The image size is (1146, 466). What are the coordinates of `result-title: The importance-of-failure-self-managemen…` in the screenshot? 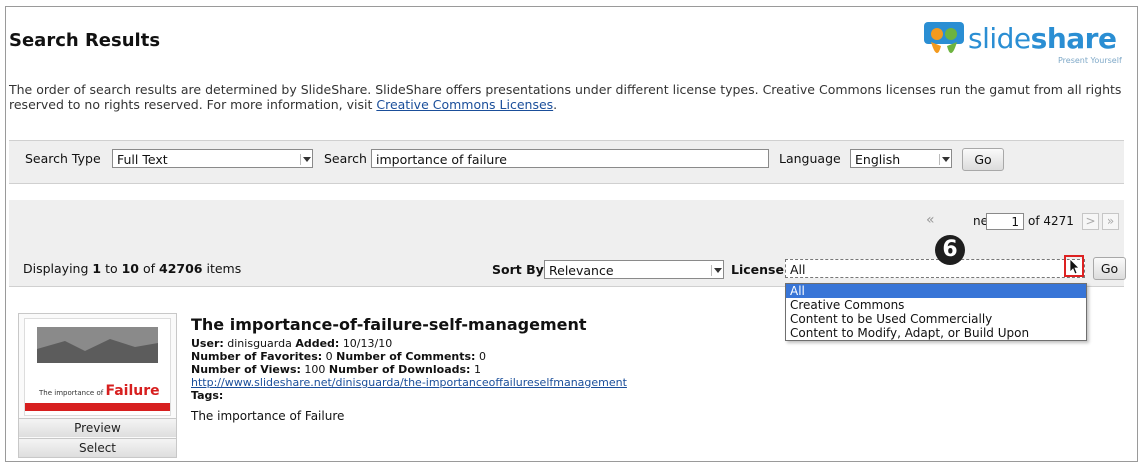 It's located at (389, 324).